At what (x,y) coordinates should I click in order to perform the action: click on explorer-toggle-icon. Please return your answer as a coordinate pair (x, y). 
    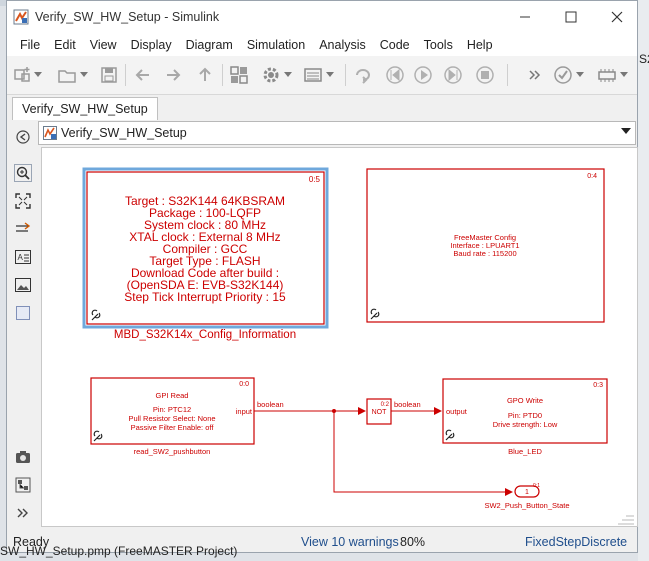
    Looking at the image, I should click on (23, 137).